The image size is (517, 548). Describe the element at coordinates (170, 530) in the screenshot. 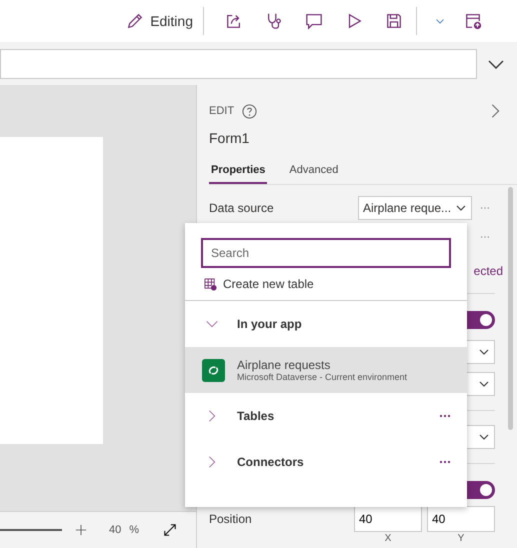

I see `expand-icon` at that location.